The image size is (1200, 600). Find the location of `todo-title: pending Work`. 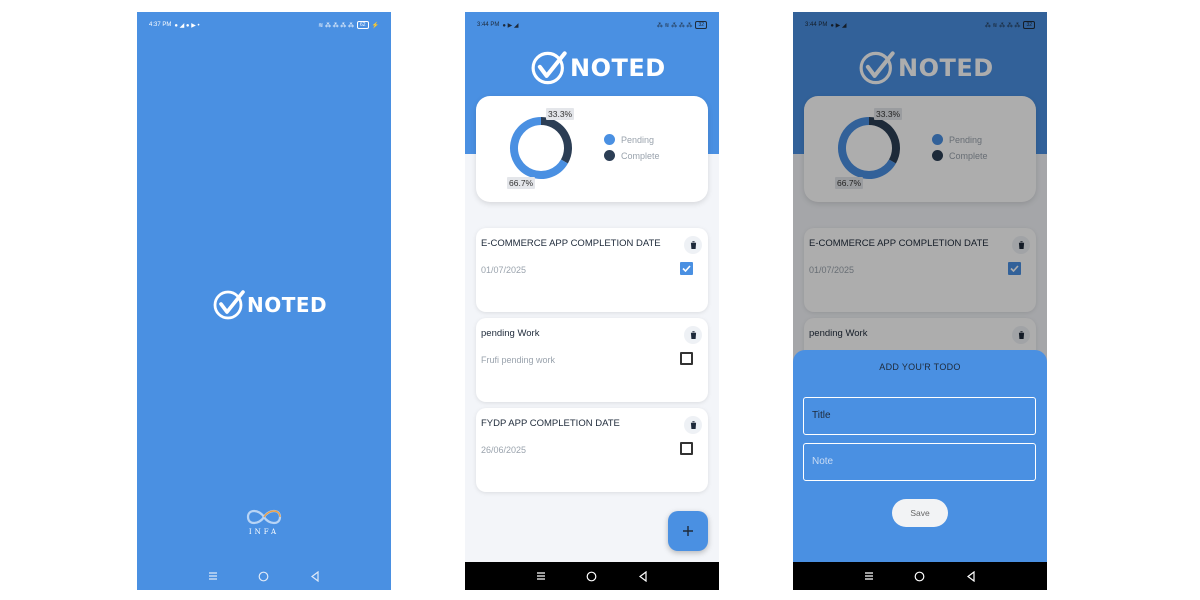

todo-title: pending Work is located at coordinates (510, 333).